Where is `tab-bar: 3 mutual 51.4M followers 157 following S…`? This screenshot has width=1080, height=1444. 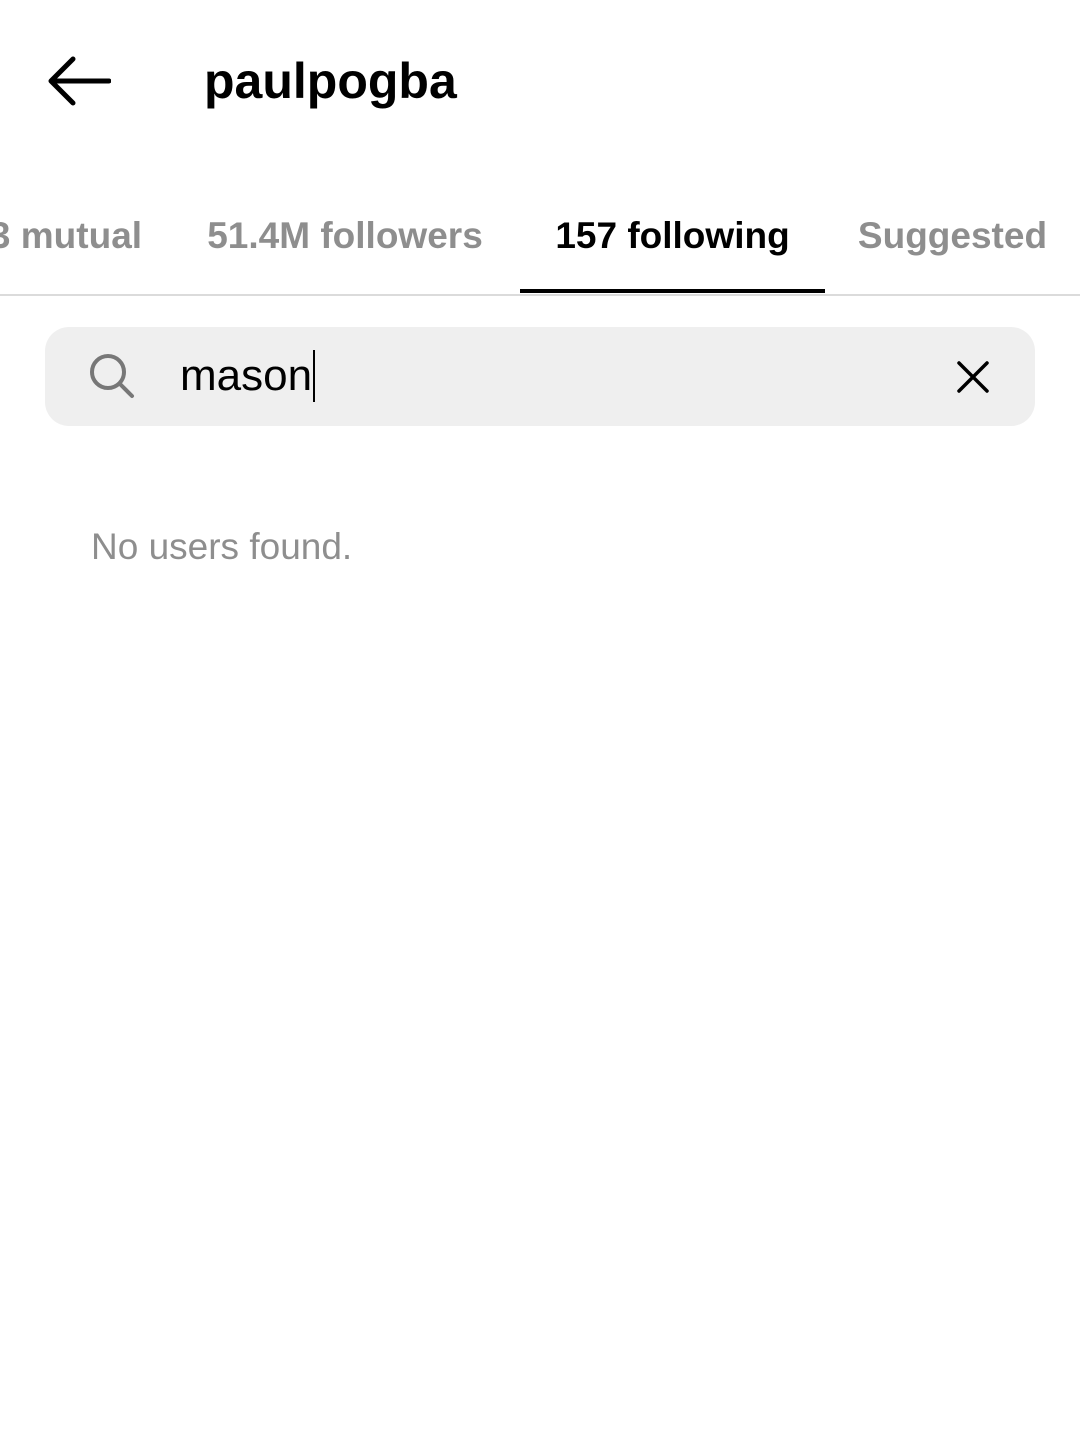 tab-bar: 3 mutual 51.4M followers 157 following S… is located at coordinates (540, 238).